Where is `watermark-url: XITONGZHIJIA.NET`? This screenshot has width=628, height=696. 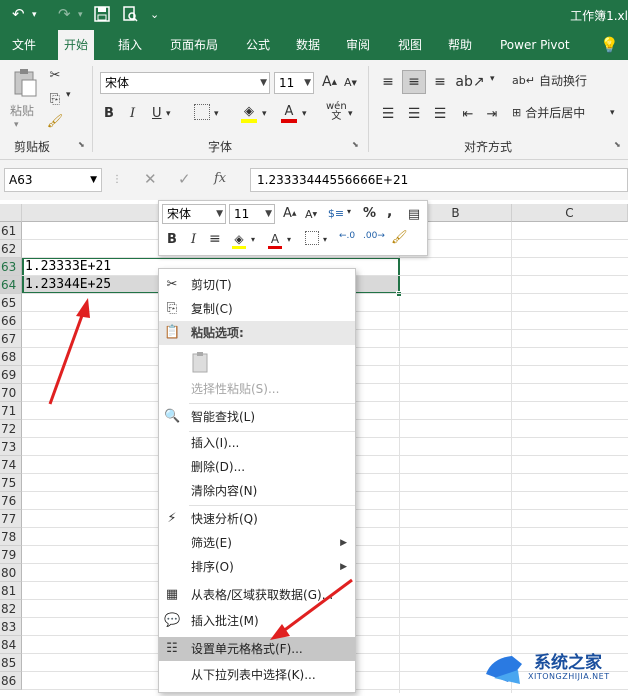 watermark-url: XITONGZHIJIA.NET is located at coordinates (569, 676).